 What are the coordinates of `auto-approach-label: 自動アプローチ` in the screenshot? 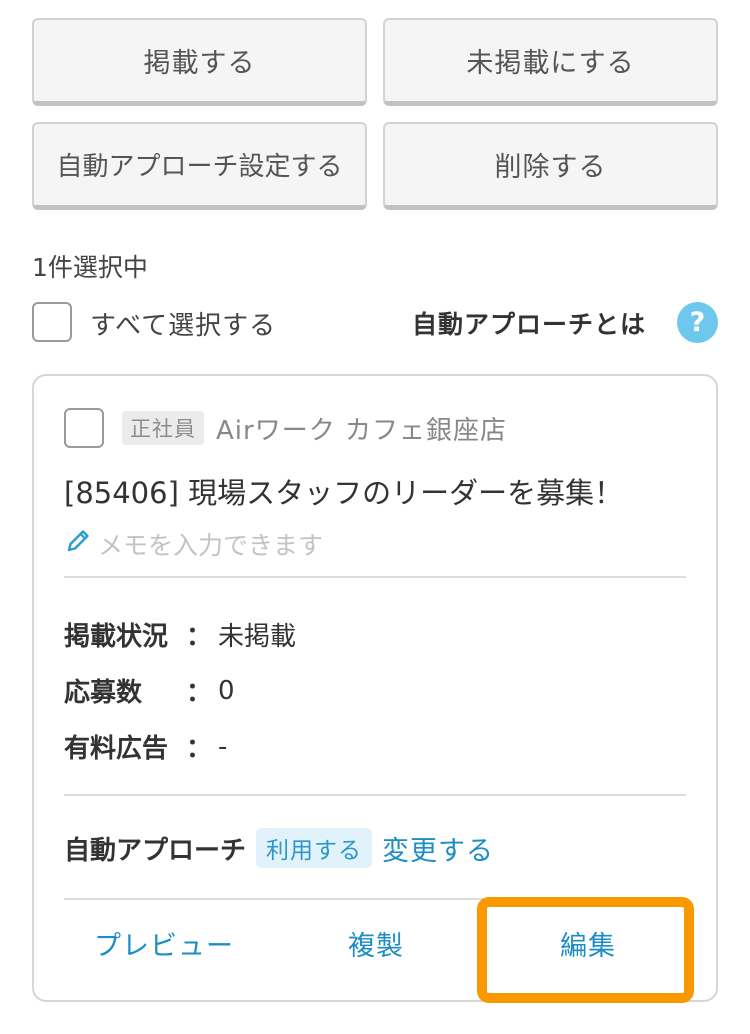 It's located at (155, 850).